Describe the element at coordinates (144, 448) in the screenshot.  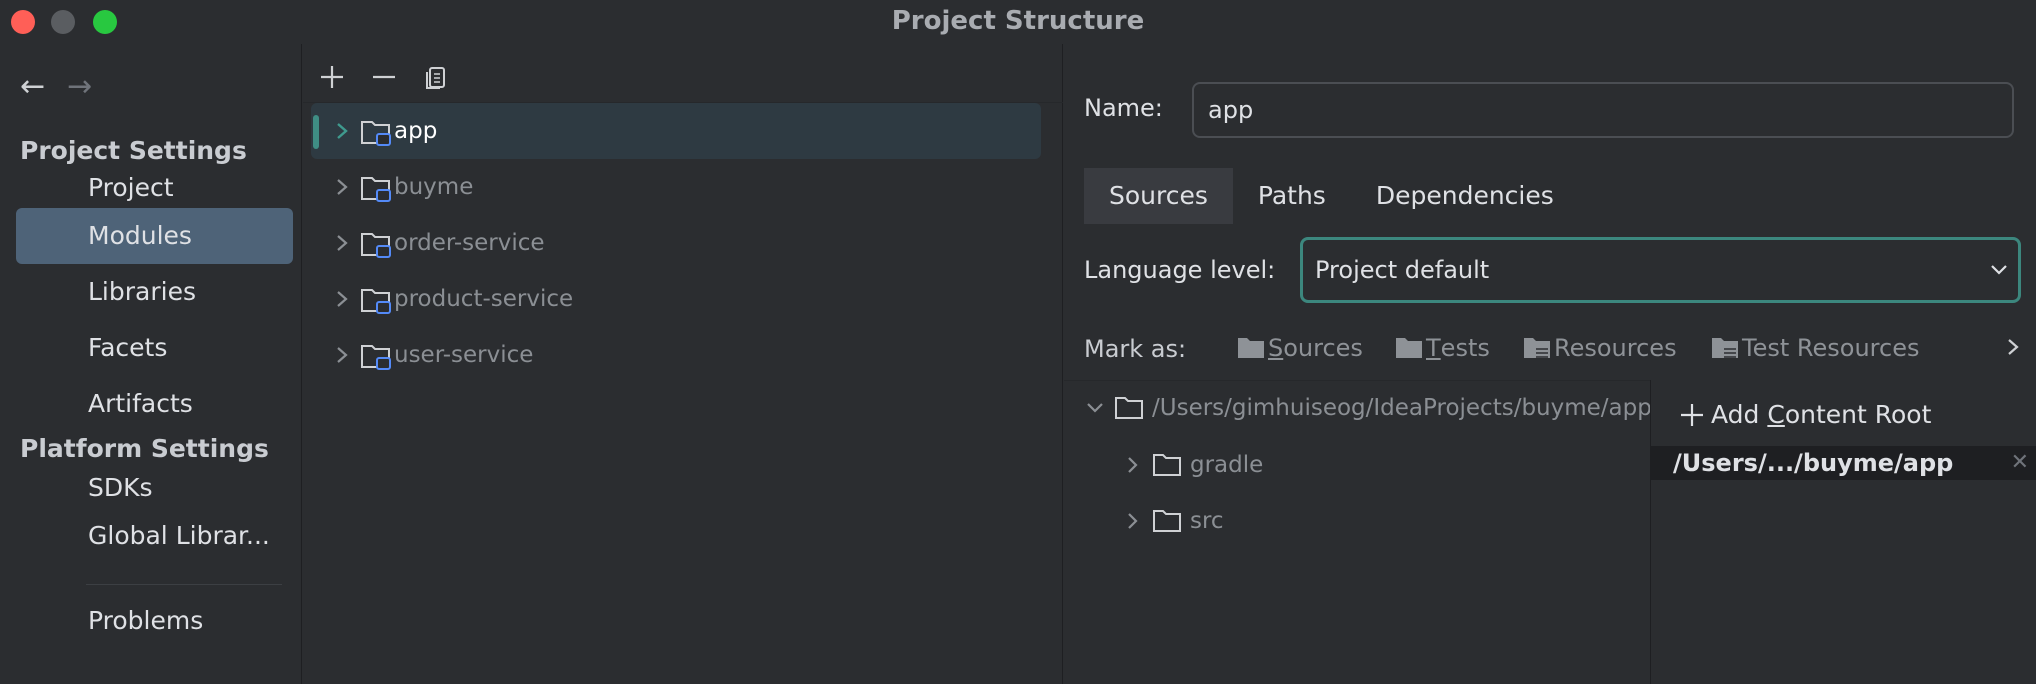
I see `platform-settings-header: Platform Settings` at that location.